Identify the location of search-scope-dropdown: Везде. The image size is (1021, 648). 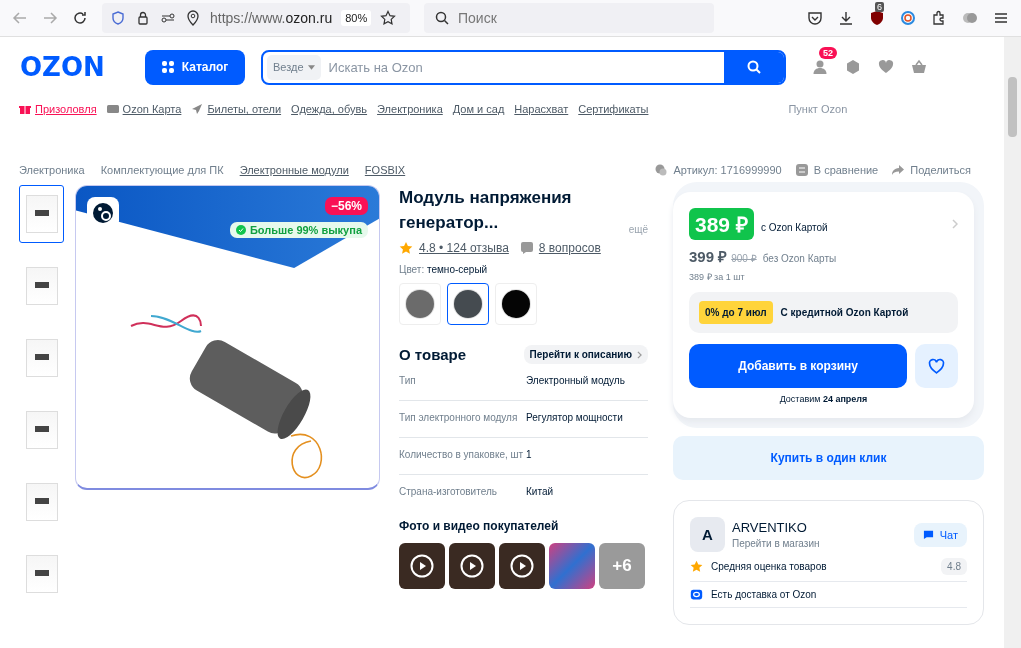
(294, 67).